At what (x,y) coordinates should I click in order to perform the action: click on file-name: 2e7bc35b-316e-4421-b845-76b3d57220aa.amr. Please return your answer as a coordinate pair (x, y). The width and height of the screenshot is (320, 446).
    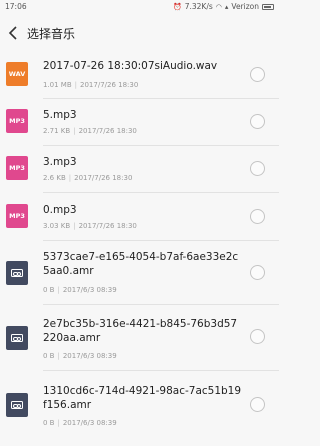
    Looking at the image, I should click on (140, 331).